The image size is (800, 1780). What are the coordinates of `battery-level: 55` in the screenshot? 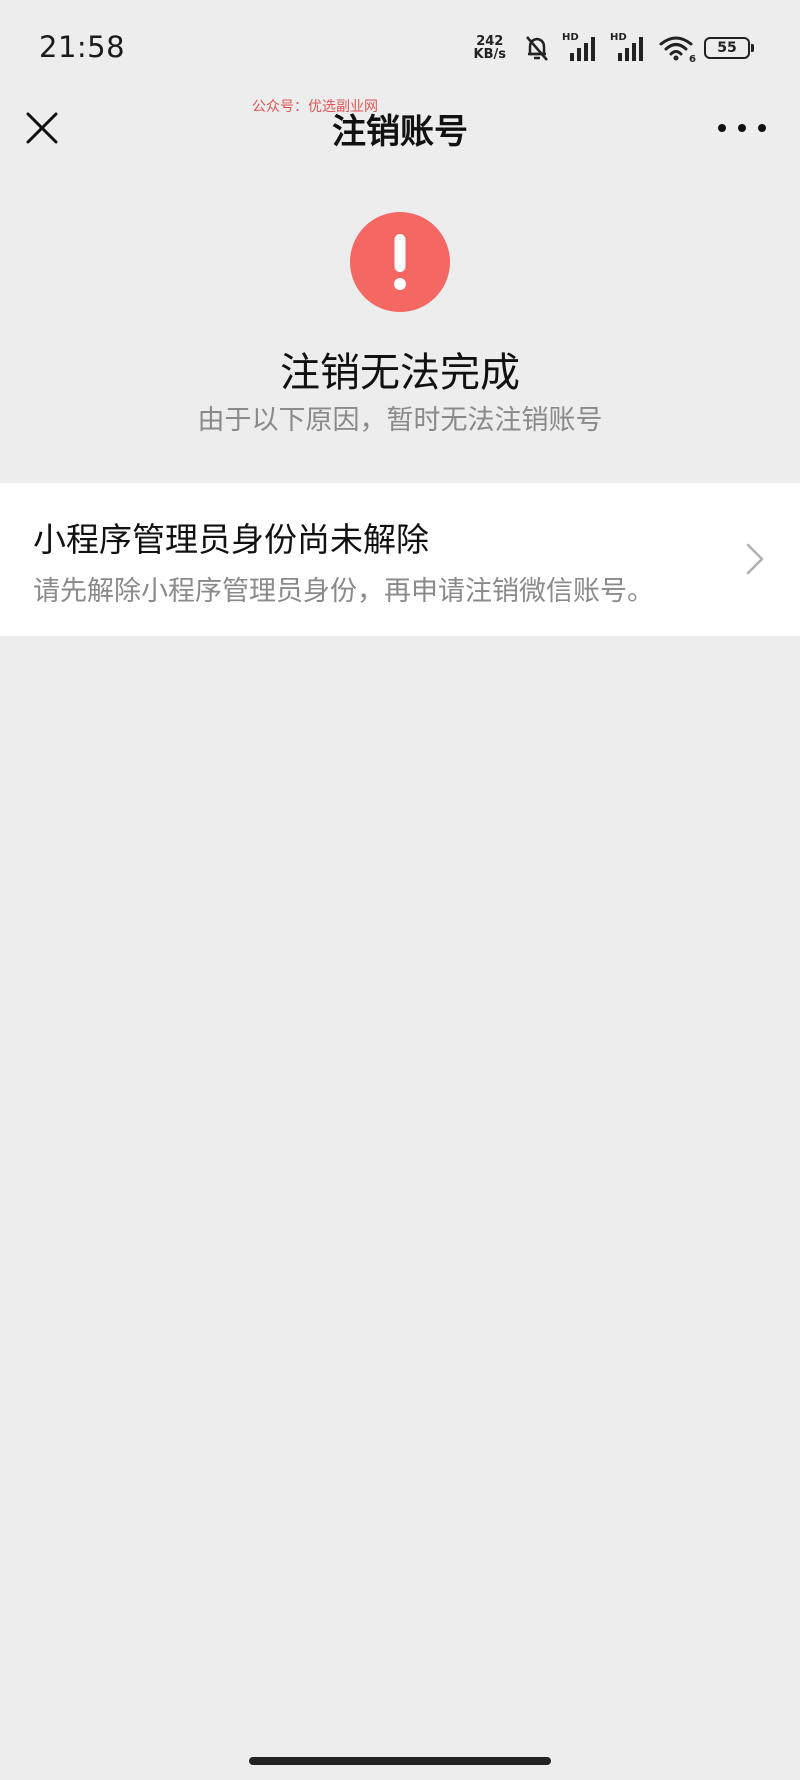 It's located at (727, 48).